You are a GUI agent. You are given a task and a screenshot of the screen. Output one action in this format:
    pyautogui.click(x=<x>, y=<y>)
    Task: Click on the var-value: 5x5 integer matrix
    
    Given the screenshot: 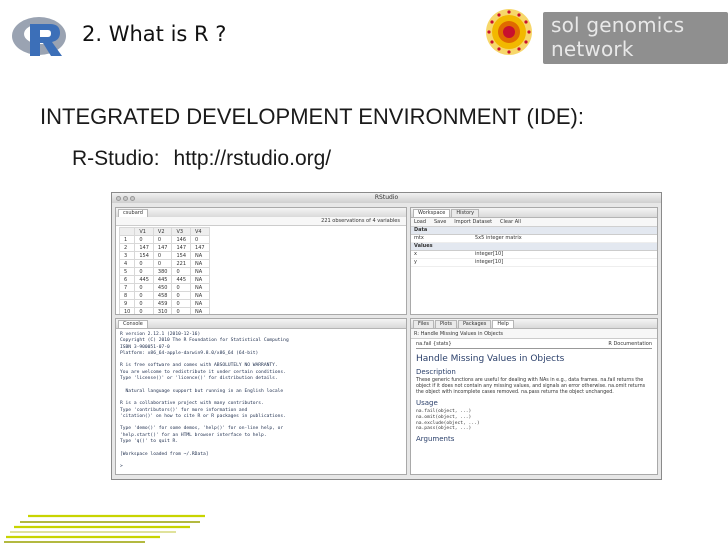 What is the action you would take?
    pyautogui.click(x=498, y=238)
    